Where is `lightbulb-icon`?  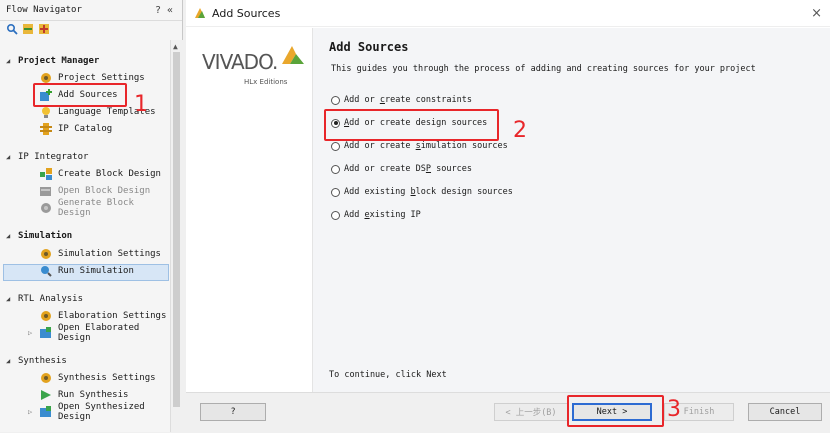 lightbulb-icon is located at coordinates (46, 112).